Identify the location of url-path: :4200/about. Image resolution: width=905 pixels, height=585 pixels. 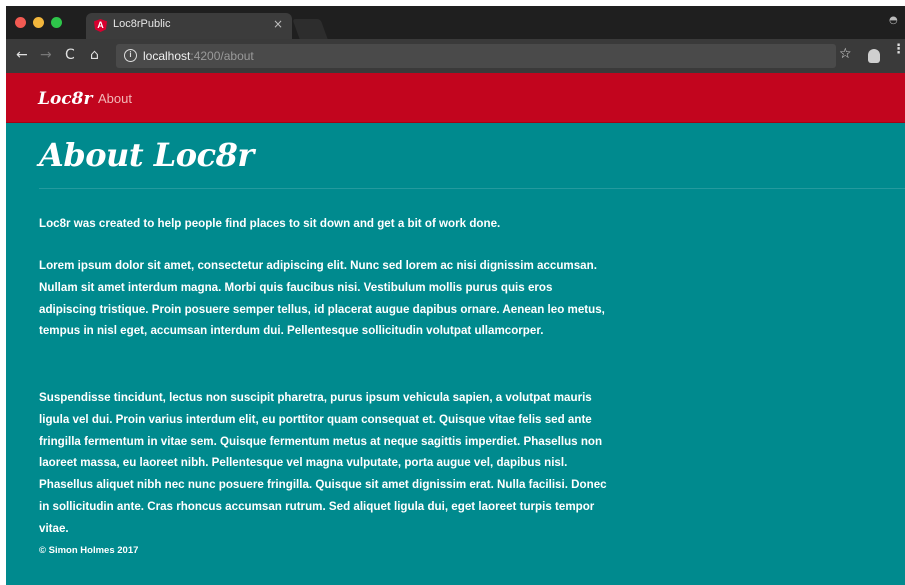
(222, 56).